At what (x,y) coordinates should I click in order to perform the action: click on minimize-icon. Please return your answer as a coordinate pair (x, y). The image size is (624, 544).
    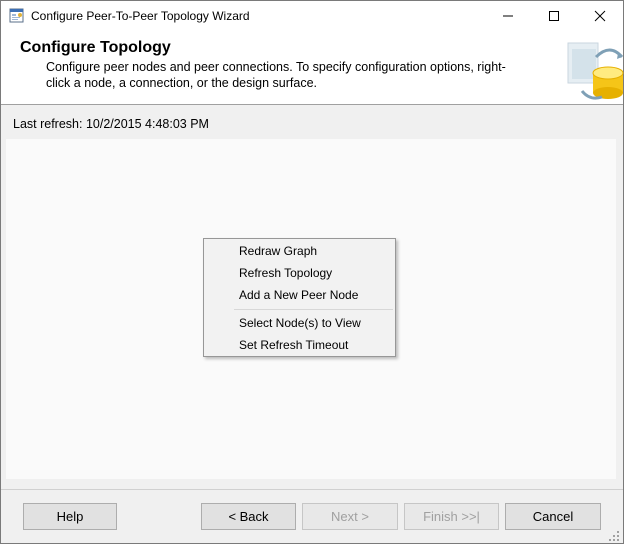
    Looking at the image, I should click on (508, 16).